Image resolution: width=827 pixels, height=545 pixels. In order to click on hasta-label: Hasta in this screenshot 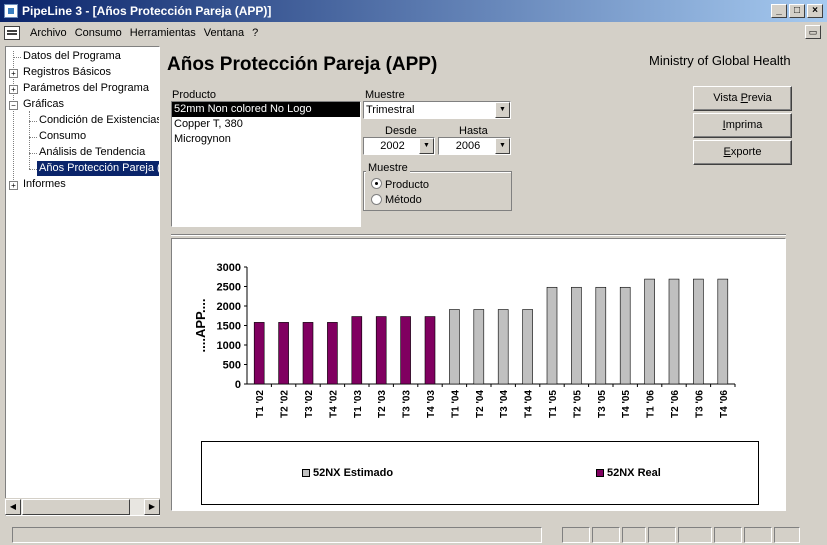, I will do `click(473, 131)`.